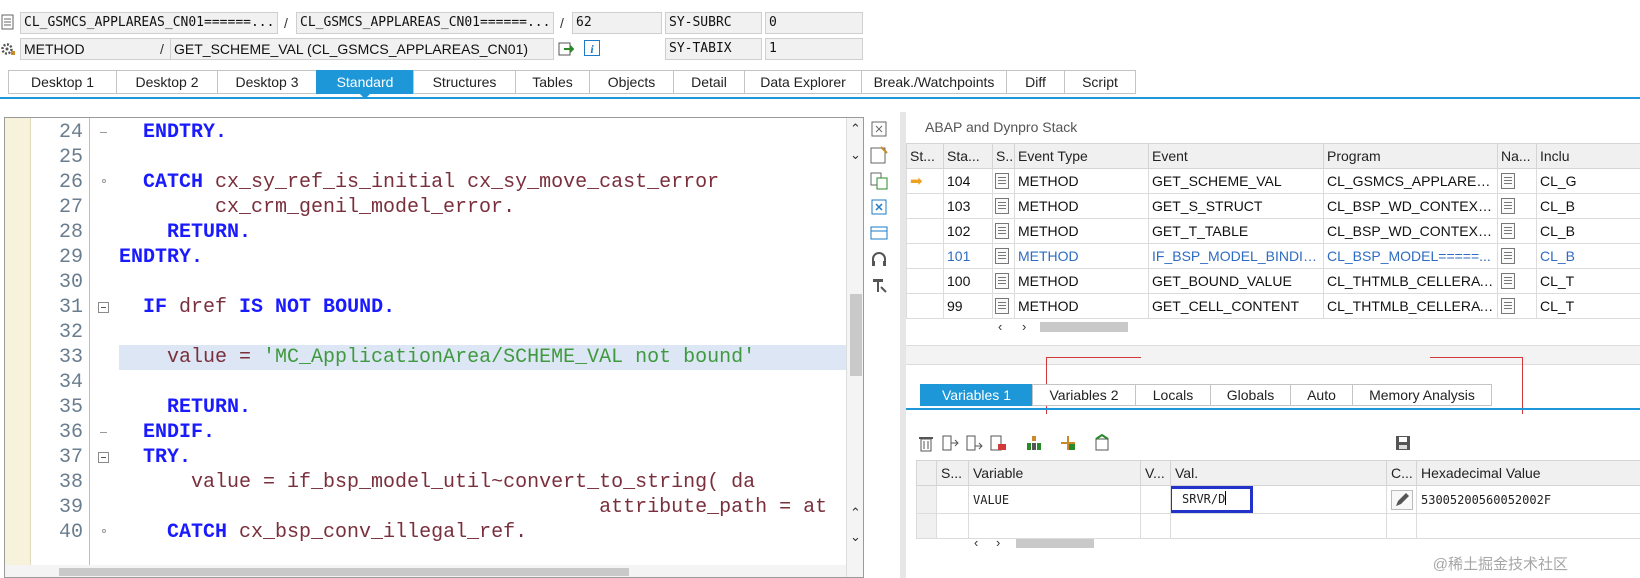  I want to click on tab-desktop-1: Desktop 1, so click(62, 82).